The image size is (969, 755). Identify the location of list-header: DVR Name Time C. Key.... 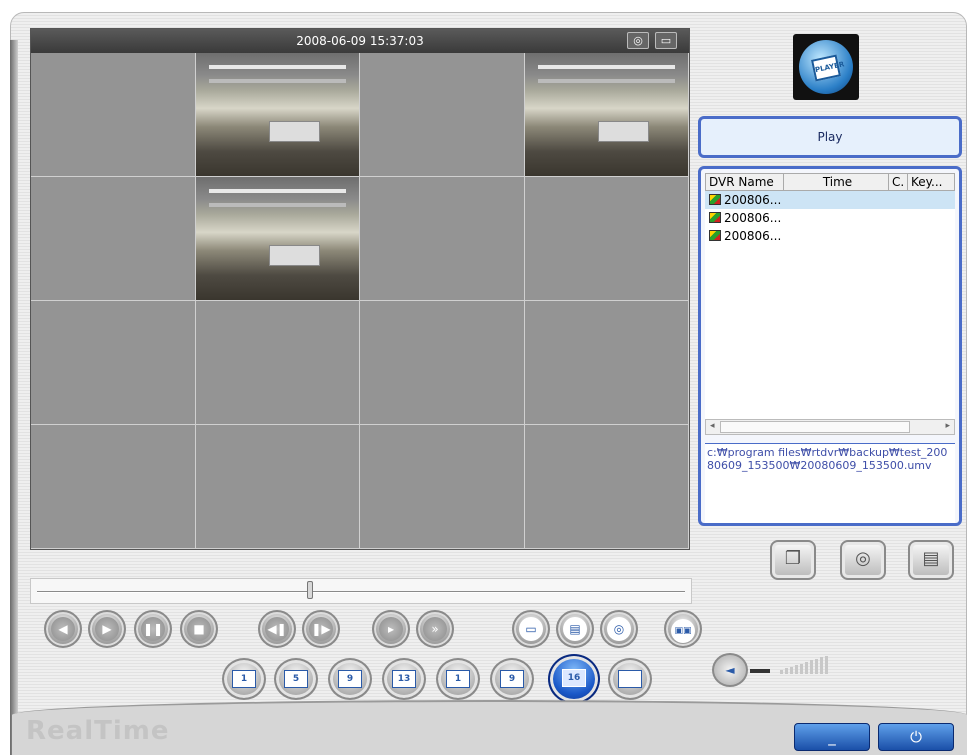
(830, 182).